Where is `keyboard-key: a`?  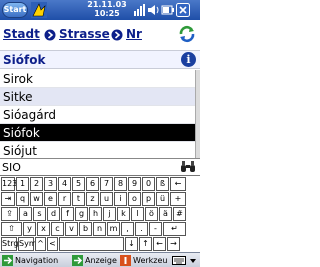 keyboard-key: a is located at coordinates (25, 214).